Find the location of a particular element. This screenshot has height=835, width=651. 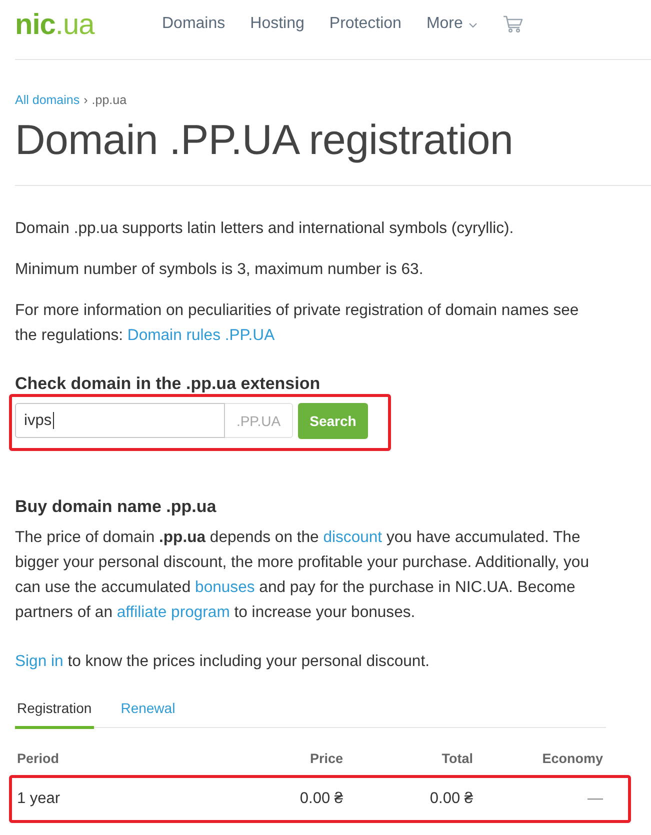

table-cell-text: 1 year is located at coordinates (39, 799).